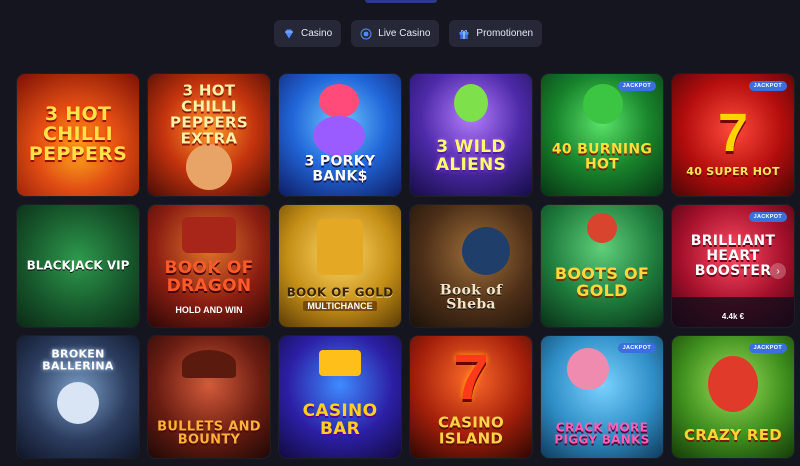 This screenshot has width=800, height=466. Describe the element at coordinates (340, 397) in the screenshot. I see `game-tile-casino-bar: CASINO BAR` at that location.